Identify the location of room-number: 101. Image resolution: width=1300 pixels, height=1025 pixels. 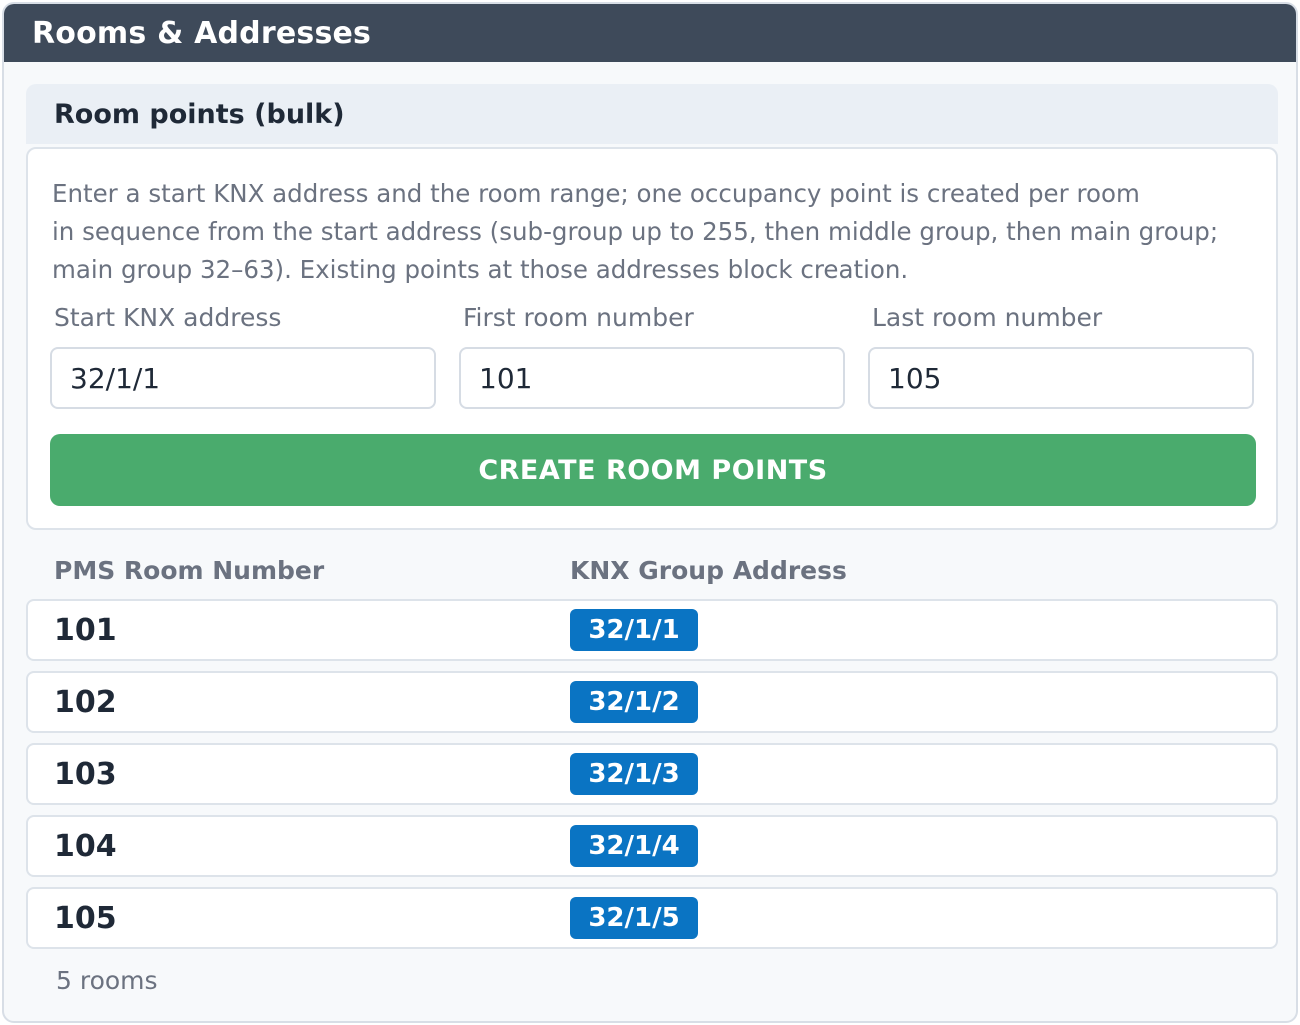
(85, 630).